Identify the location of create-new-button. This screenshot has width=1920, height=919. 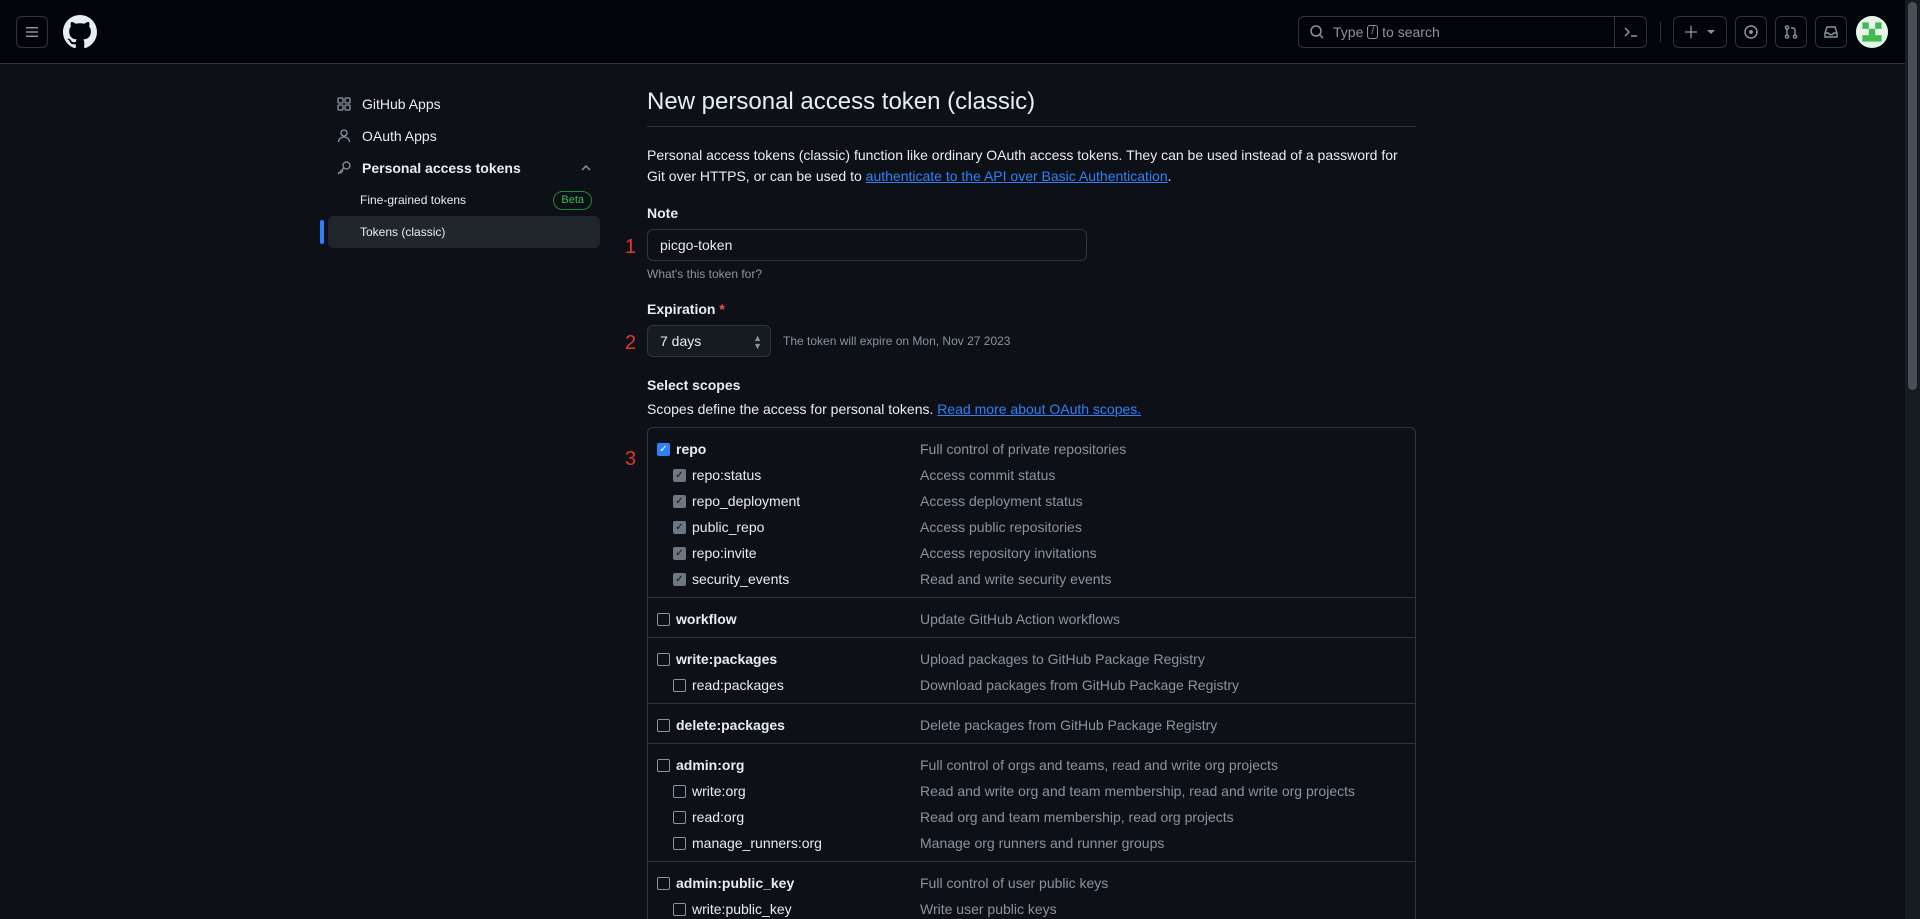
(1700, 32).